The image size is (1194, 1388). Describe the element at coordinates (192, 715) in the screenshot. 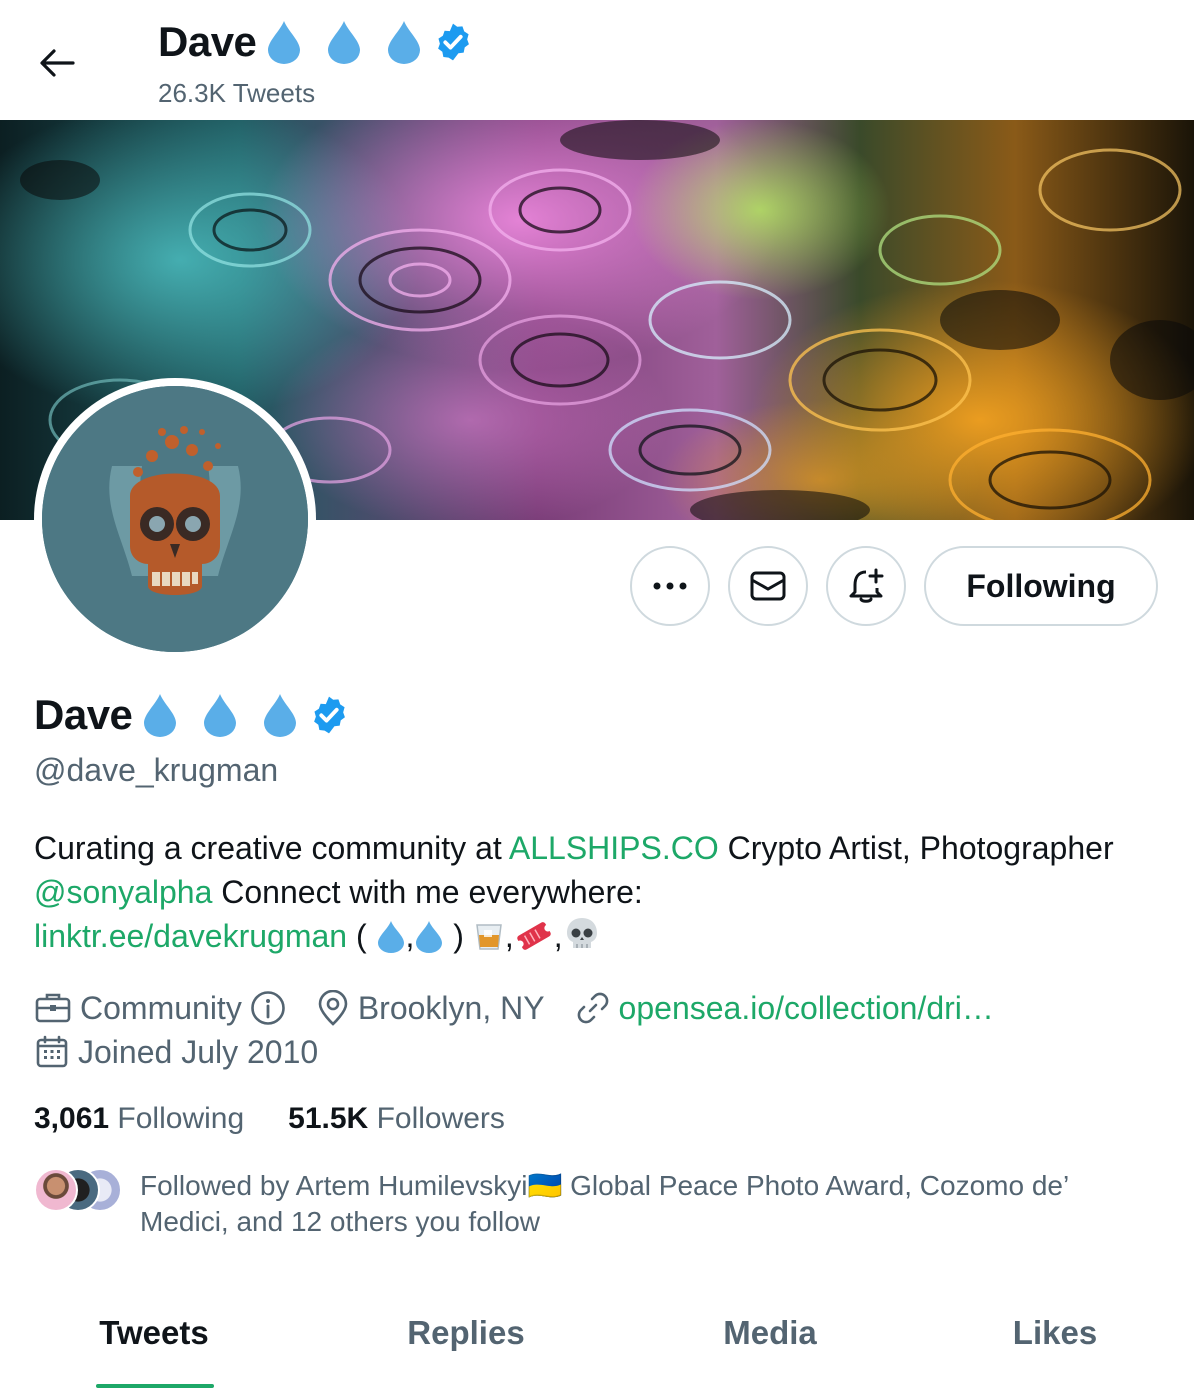

I see `profile-display-name: Dave` at that location.